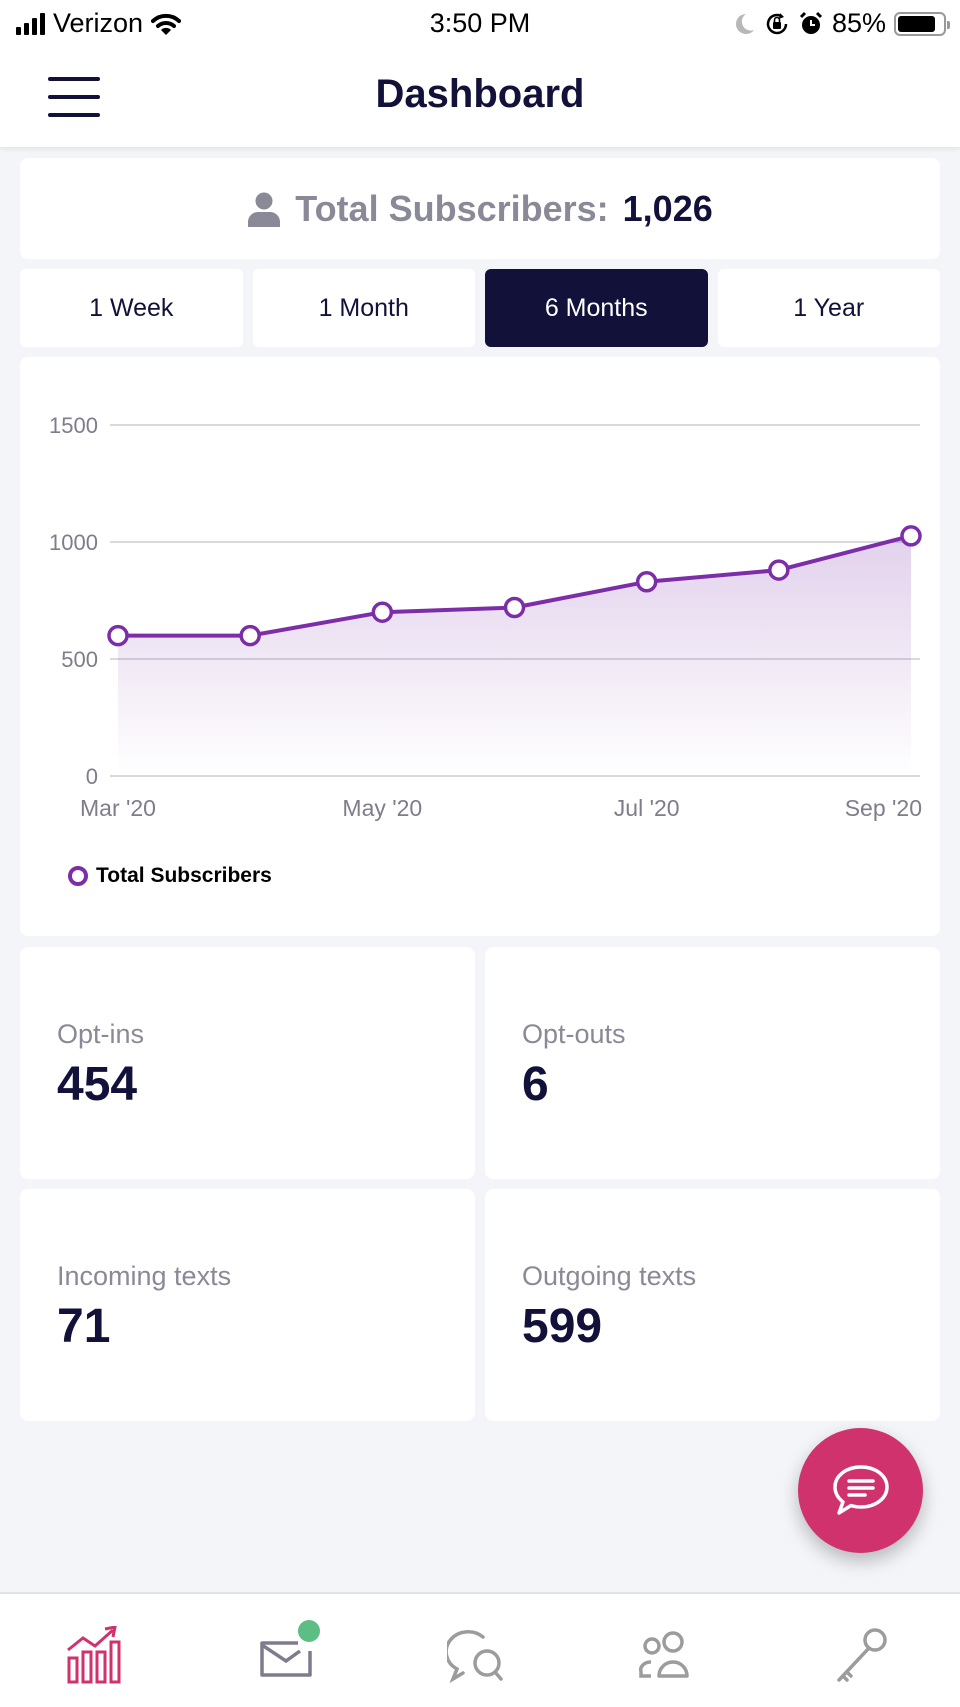 Image resolution: width=960 pixels, height=1707 pixels. I want to click on x-tick-label: Sep '20, so click(883, 808).